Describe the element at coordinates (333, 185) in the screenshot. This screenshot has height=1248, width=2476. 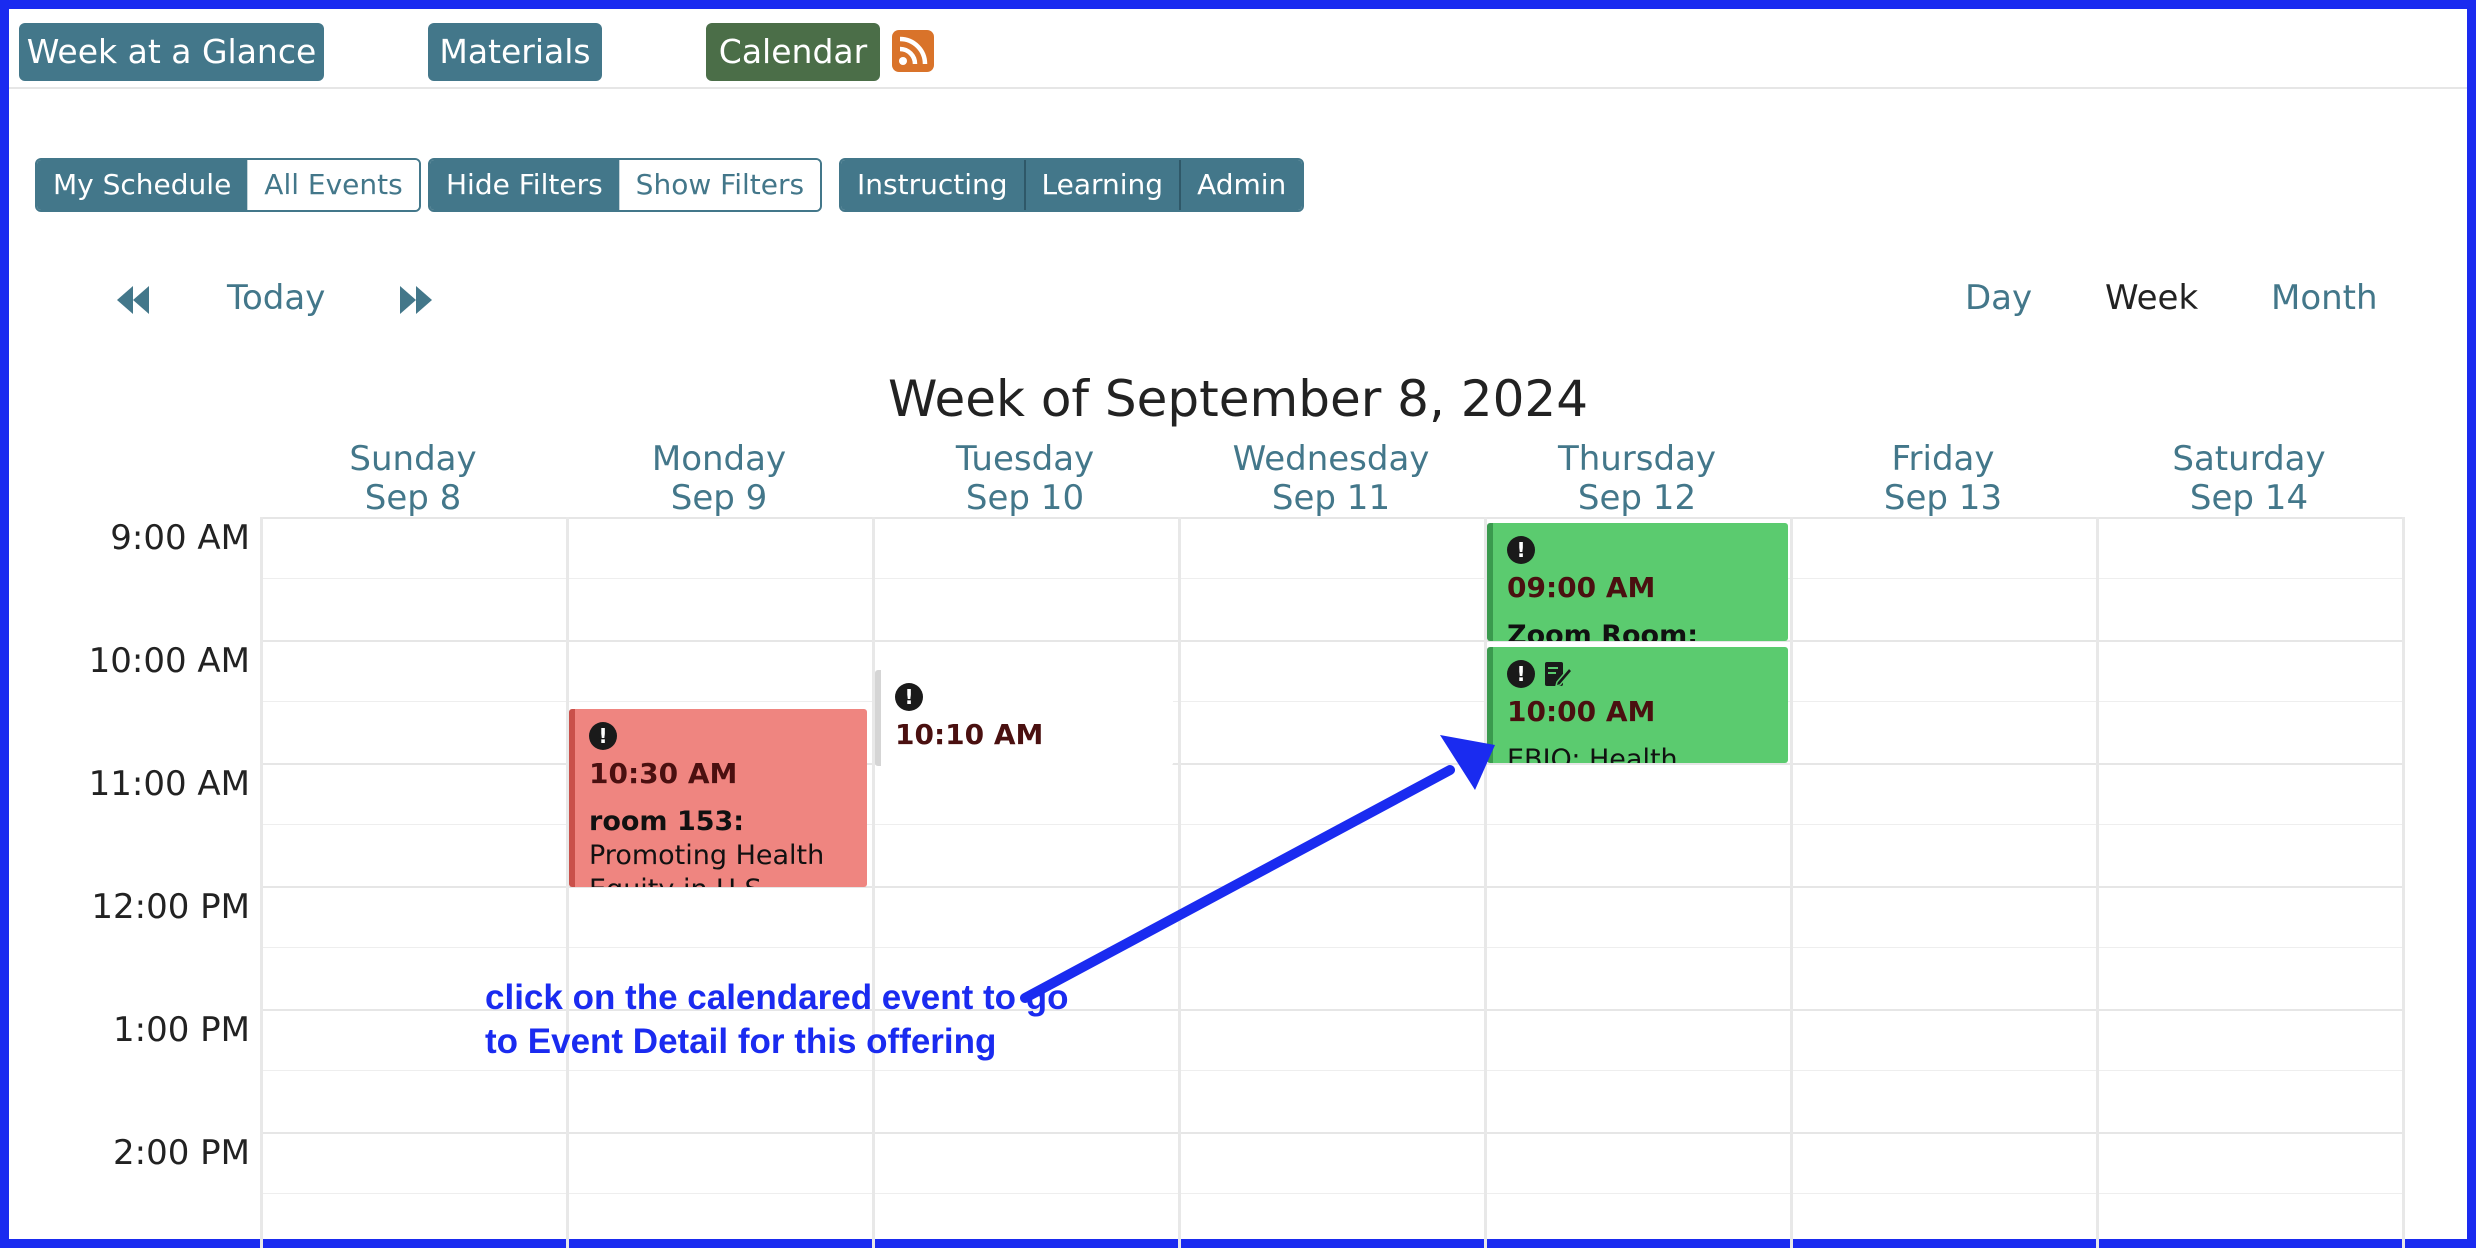
I see `all-events-button: All Events` at that location.